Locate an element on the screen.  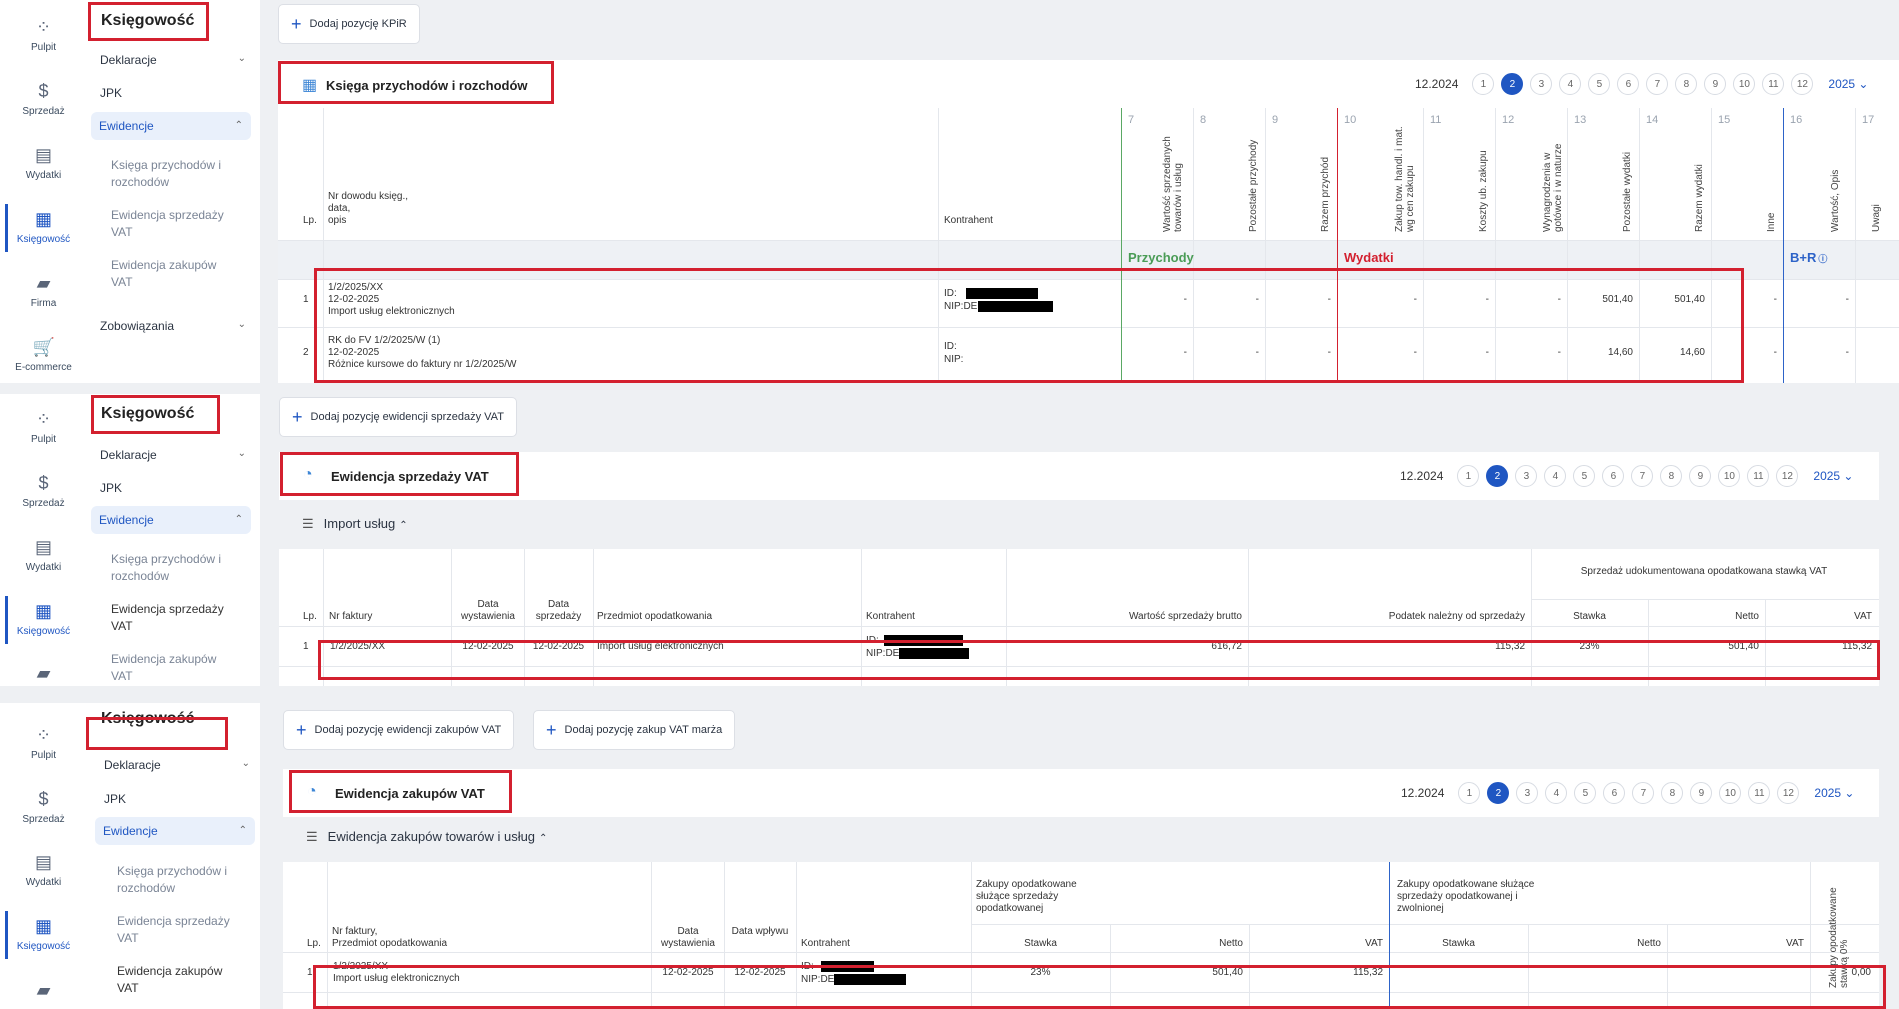
chevron-up-icon: ⌃ is located at coordinates (242, 830).